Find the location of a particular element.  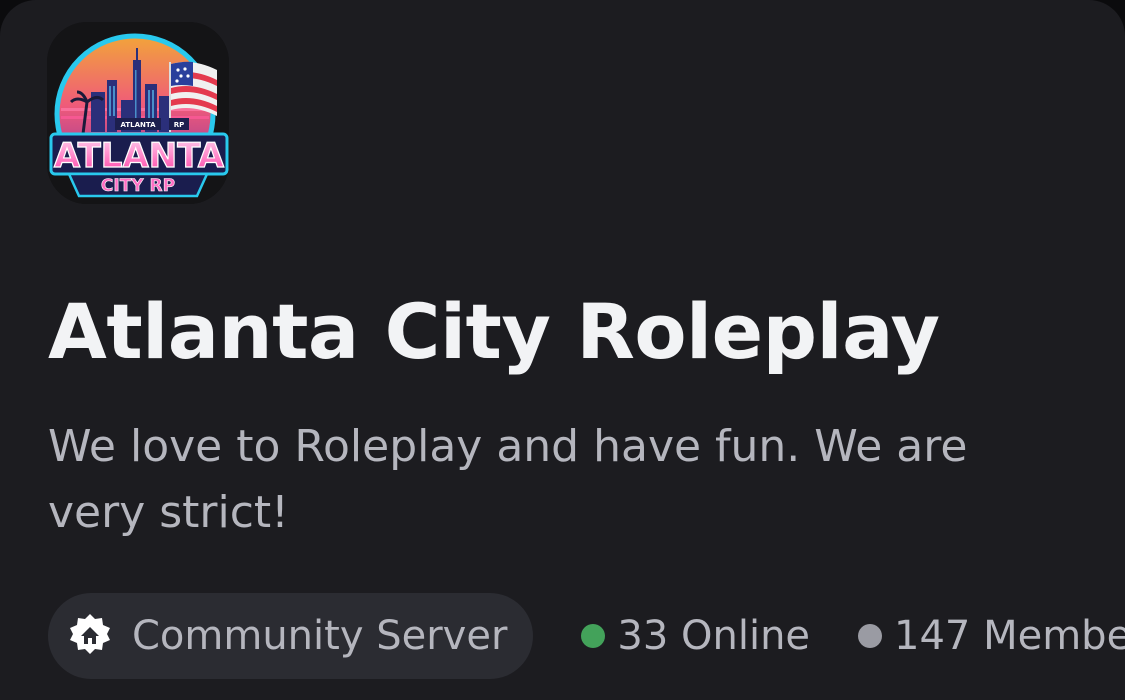

member-count-label: 147 Members is located at coordinates (1009, 636).